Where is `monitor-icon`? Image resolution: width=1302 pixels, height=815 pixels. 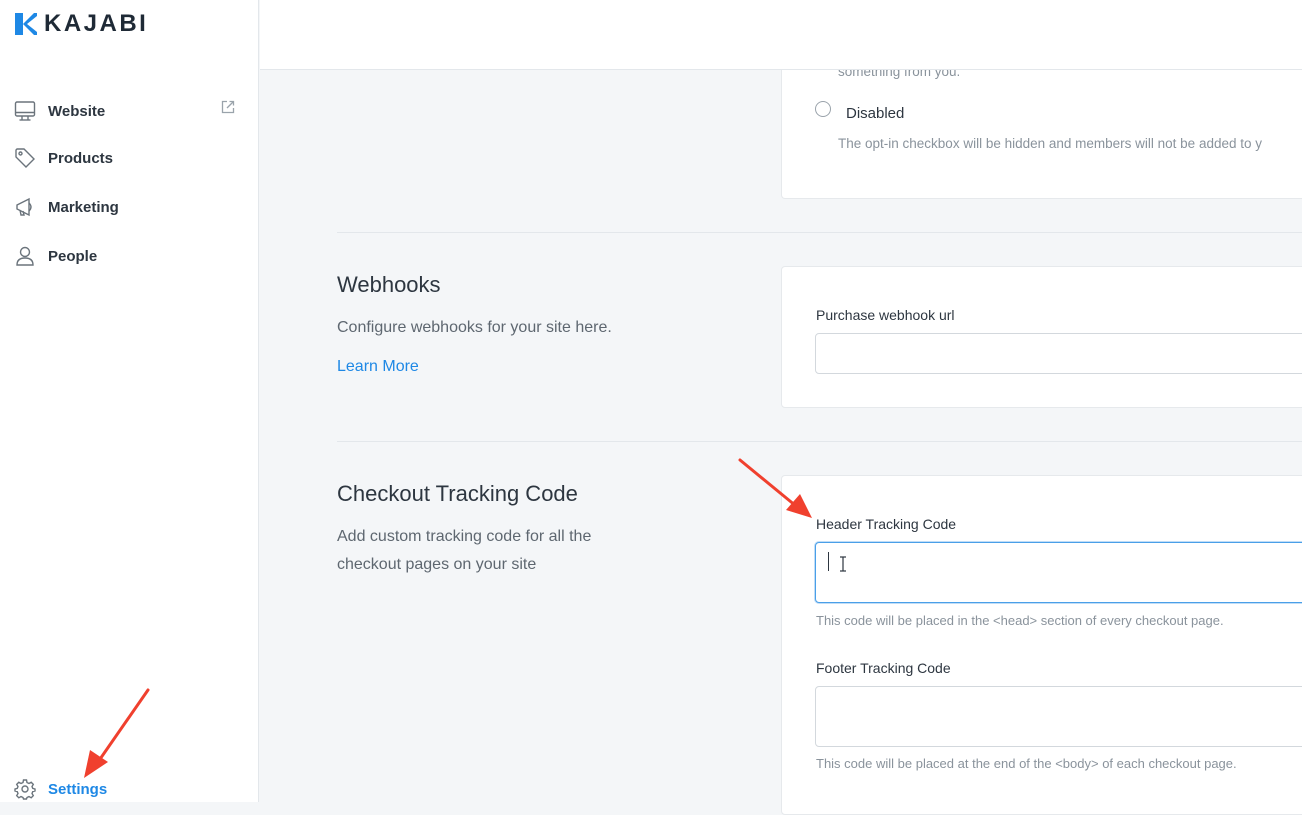 monitor-icon is located at coordinates (25, 111).